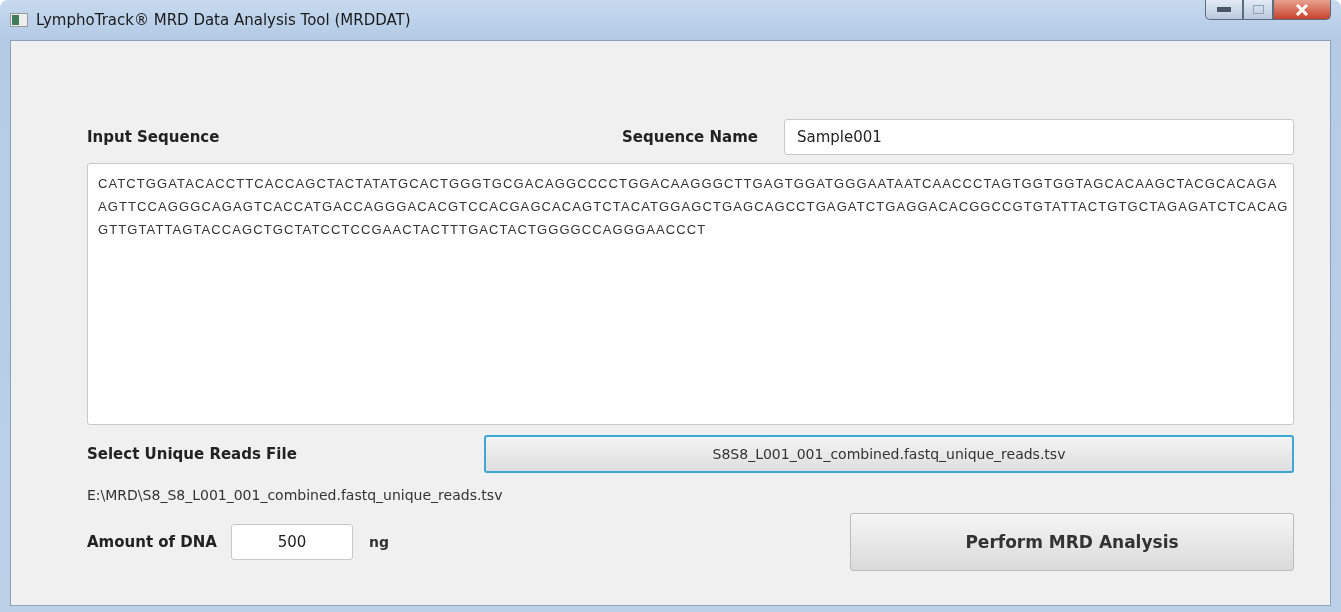 The height and width of the screenshot is (612, 1341). I want to click on unique-reads-label: Select Unique Reads File, so click(192, 454).